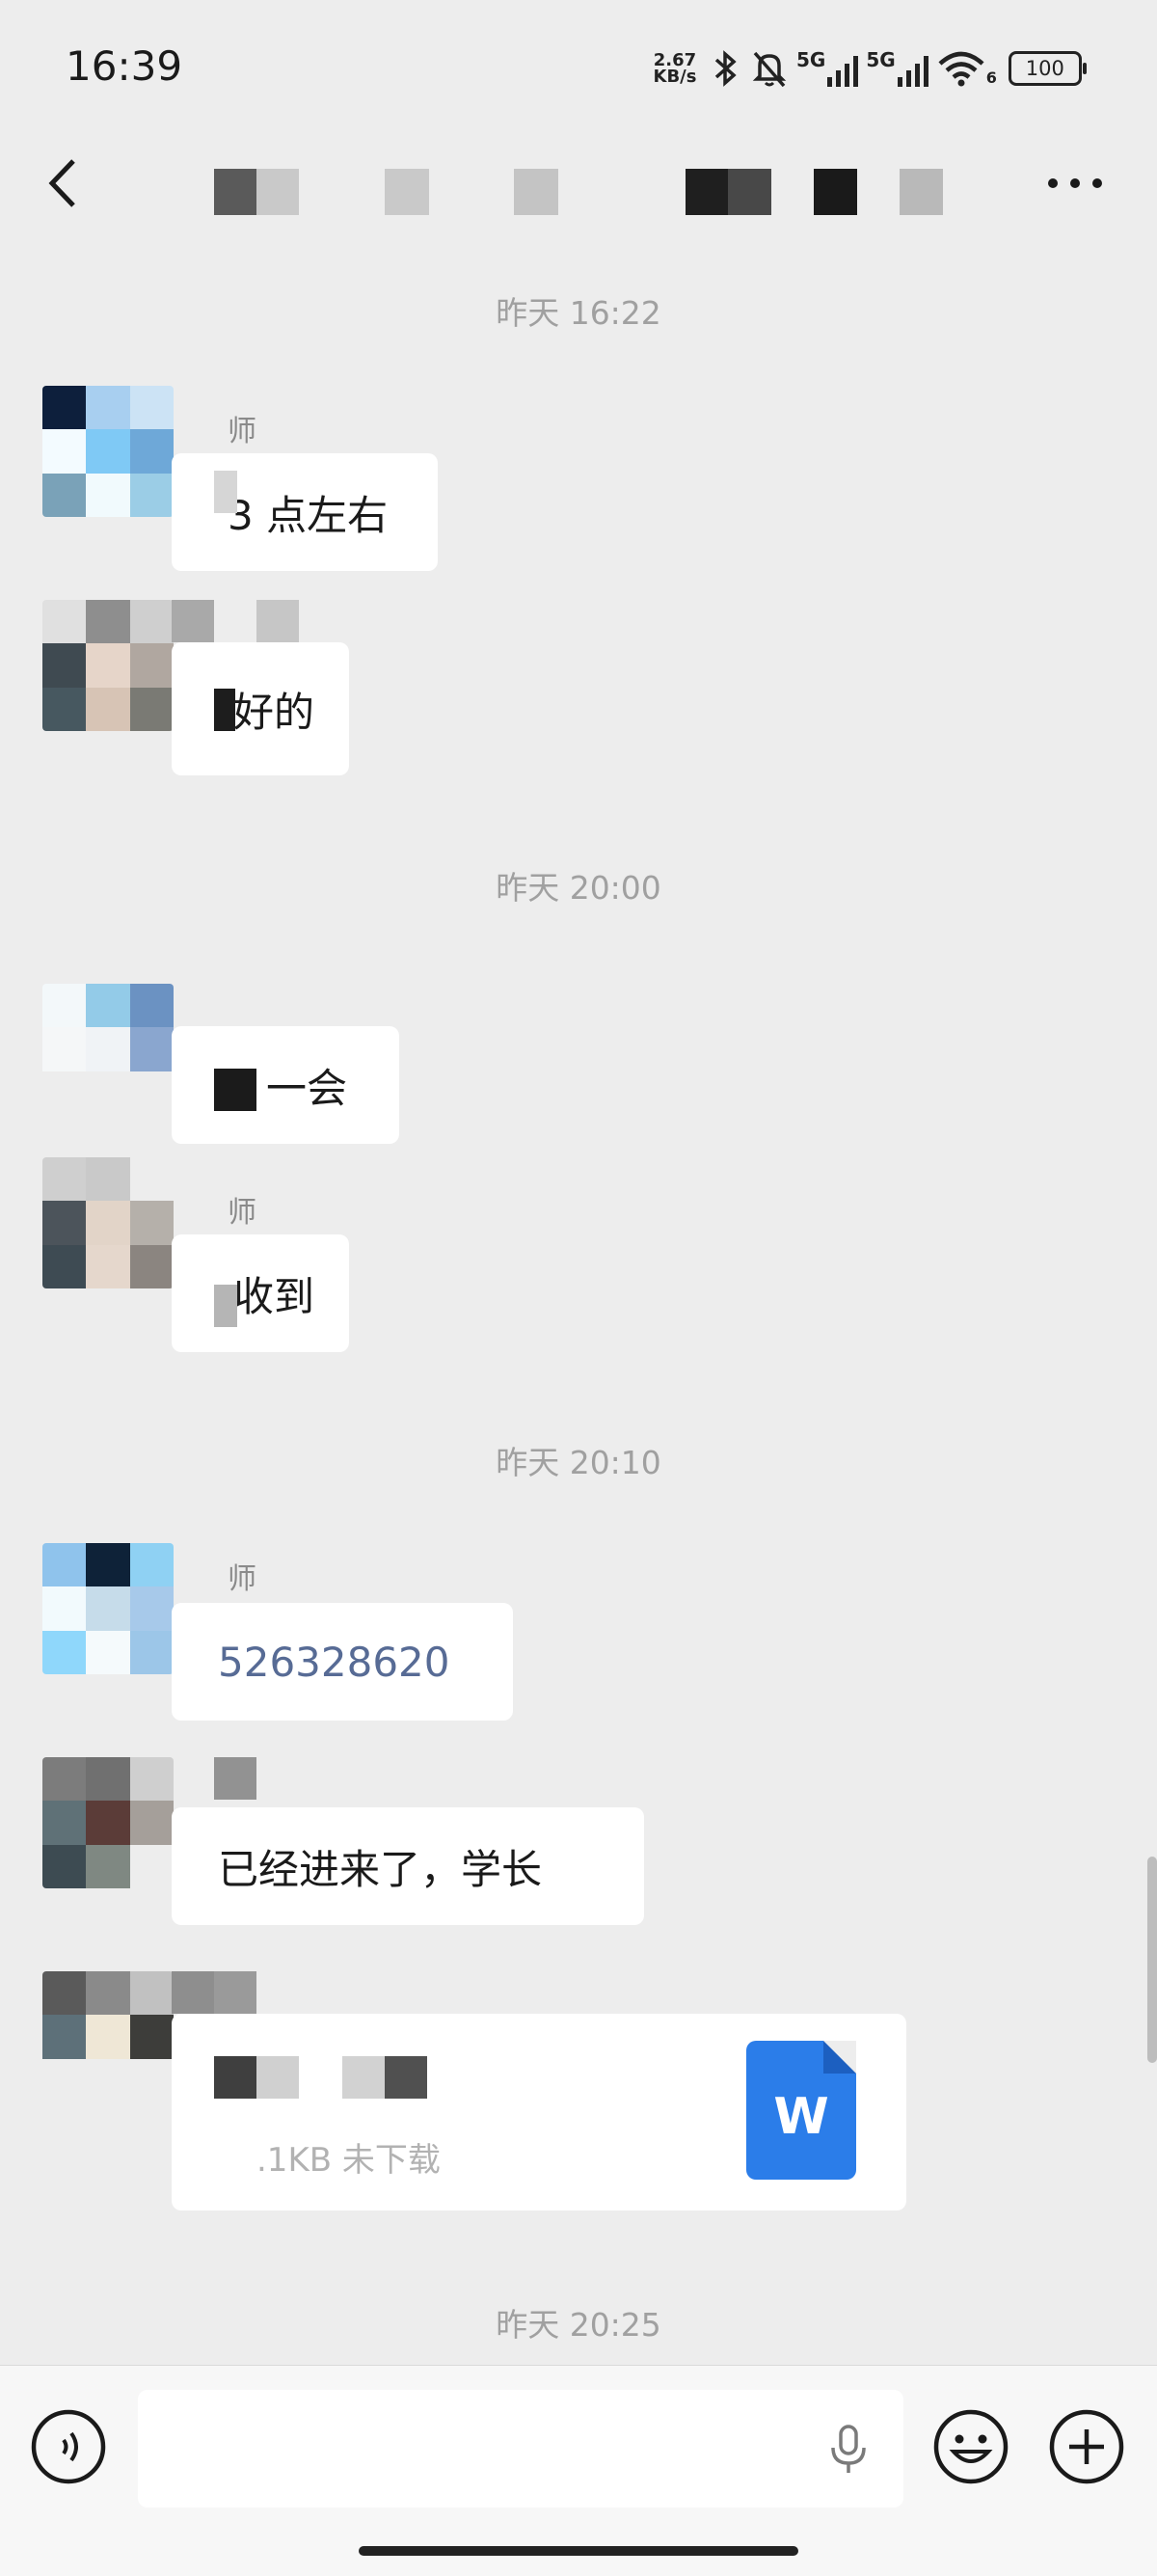 The width and height of the screenshot is (1157, 2576). I want to click on bluetooth-icon, so click(725, 68).